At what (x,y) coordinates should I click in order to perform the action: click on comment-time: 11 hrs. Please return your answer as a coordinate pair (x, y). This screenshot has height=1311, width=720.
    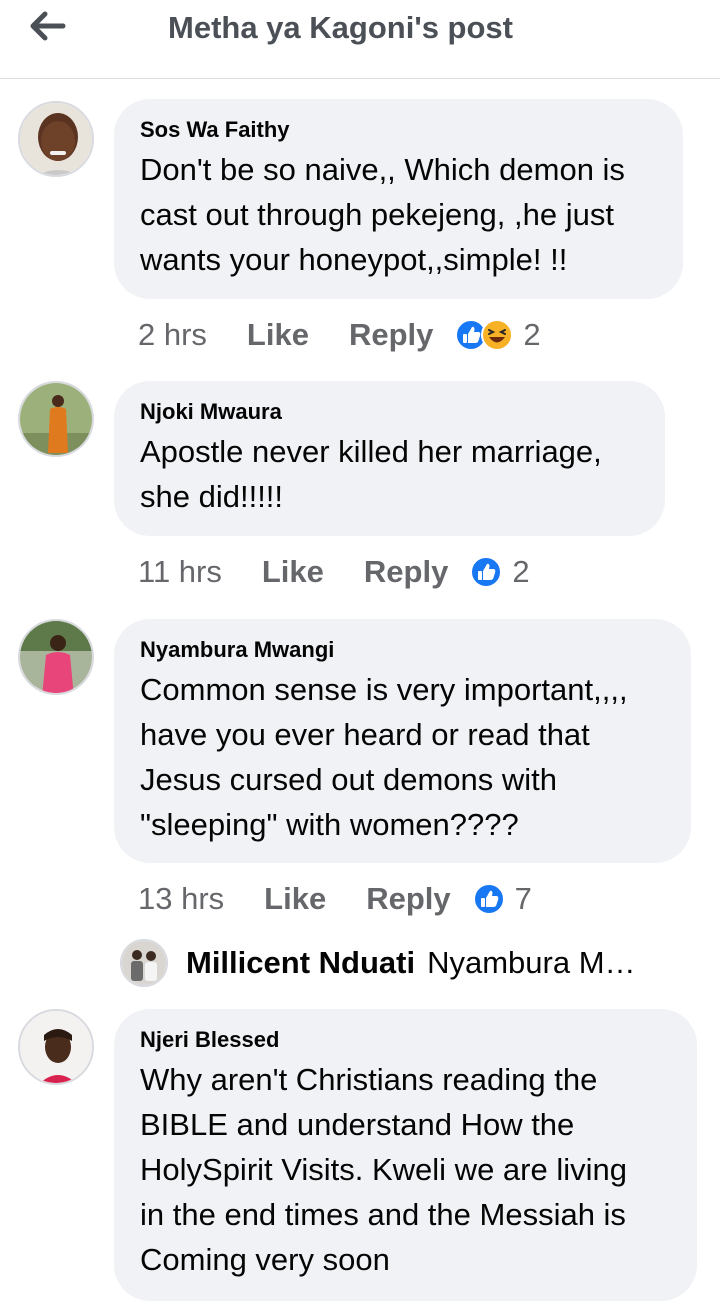
    Looking at the image, I should click on (180, 572).